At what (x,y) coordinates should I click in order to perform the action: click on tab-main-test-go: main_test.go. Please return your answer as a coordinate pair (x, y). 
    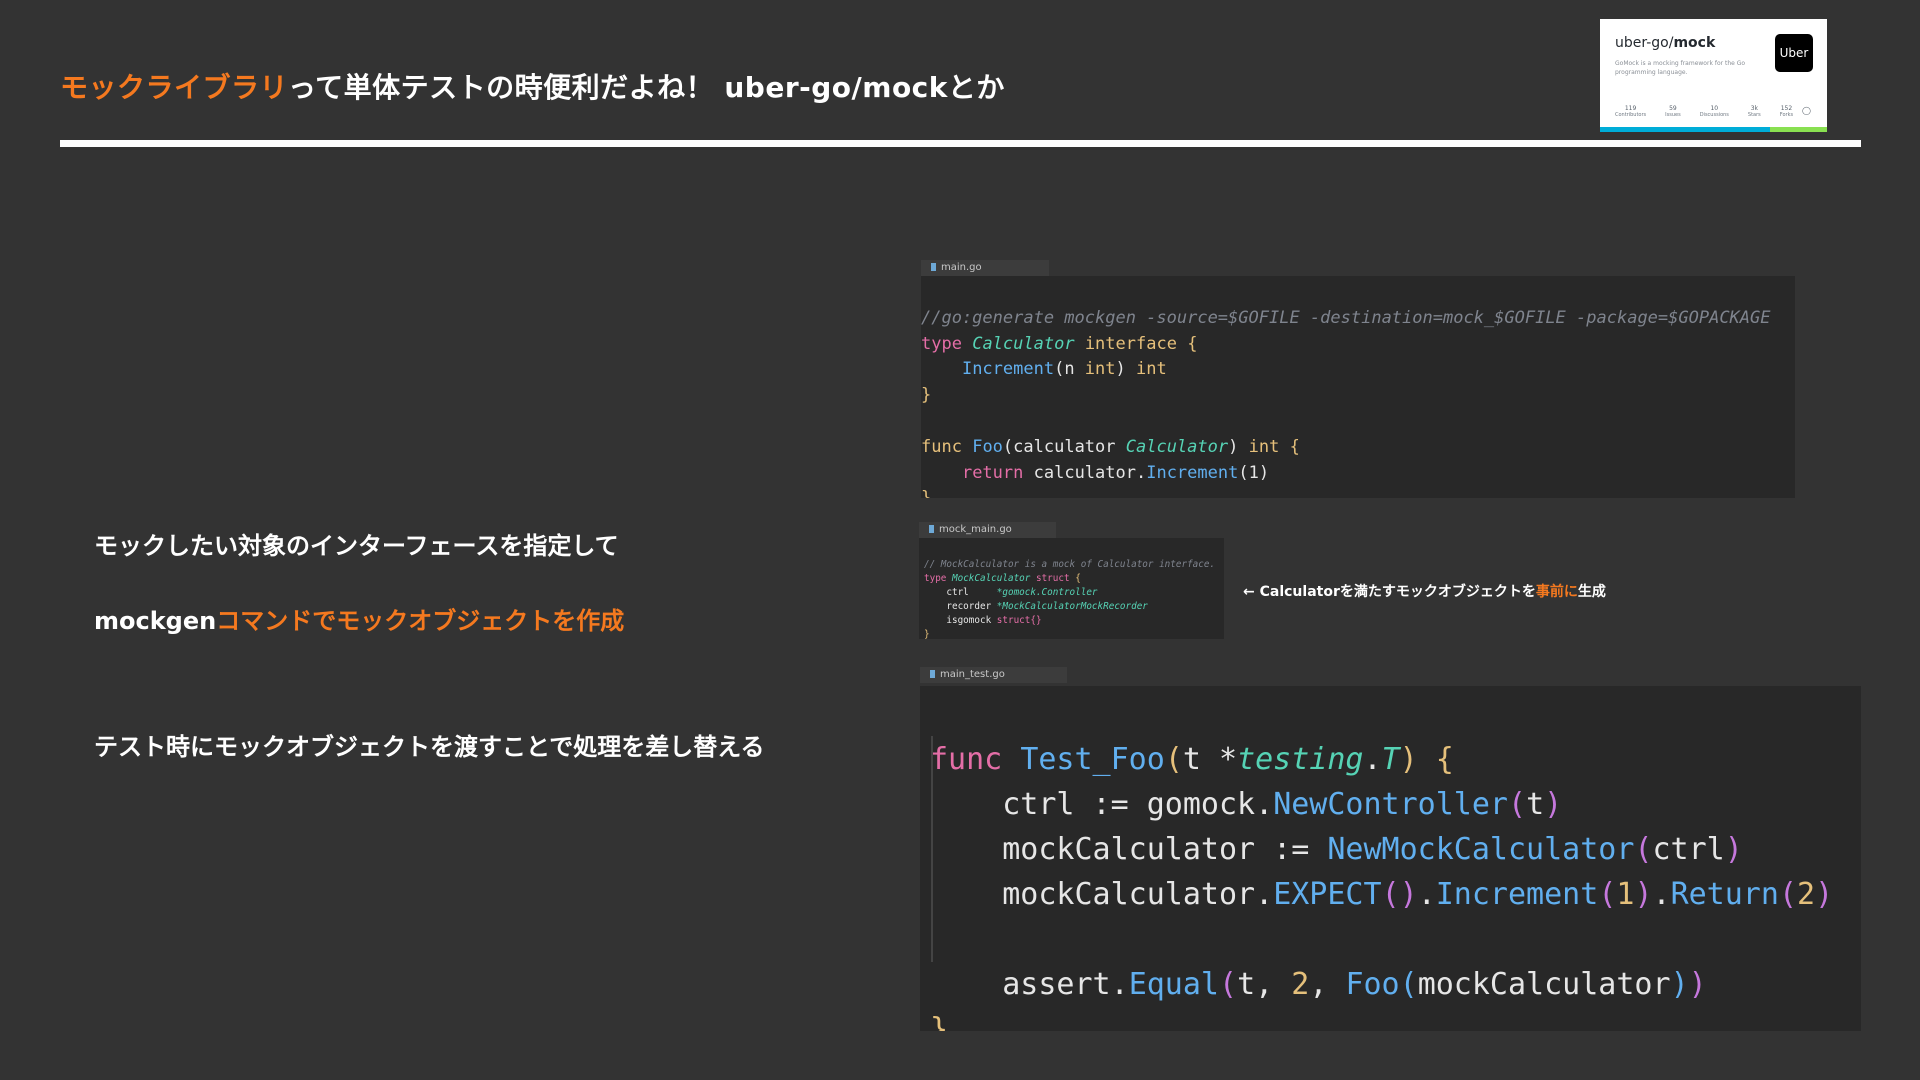
    Looking at the image, I should click on (993, 675).